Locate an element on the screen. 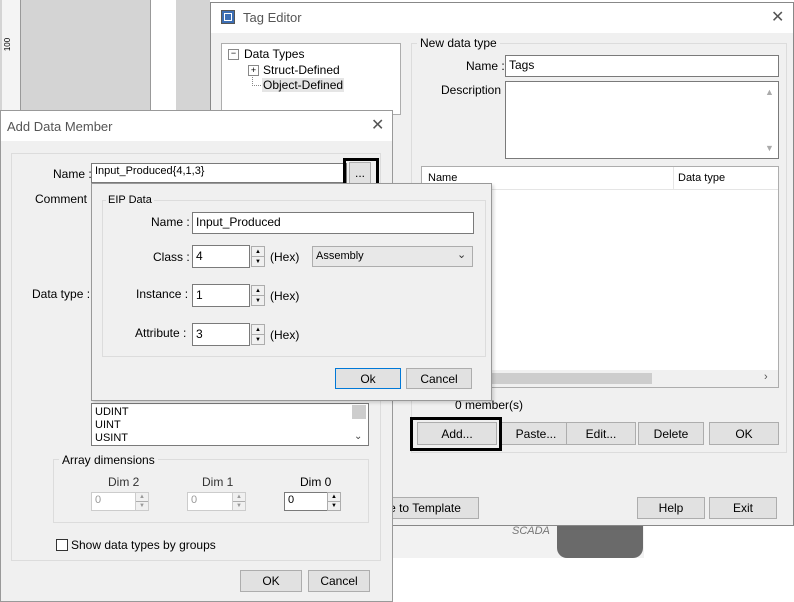 Image resolution: width=794 pixels, height=602 pixels. scada-label: SCADA is located at coordinates (531, 531).